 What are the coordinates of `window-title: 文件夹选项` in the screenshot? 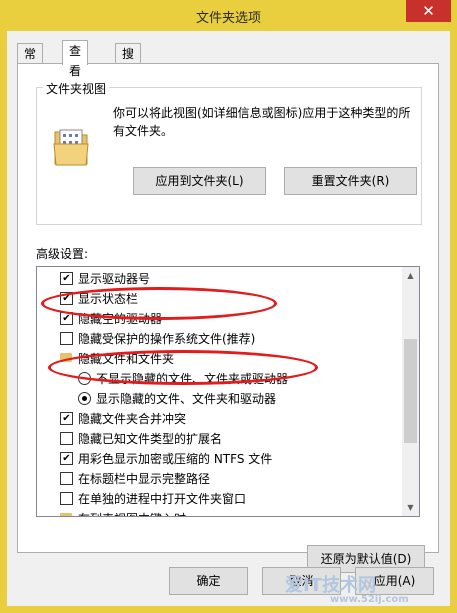 It's located at (228, 18).